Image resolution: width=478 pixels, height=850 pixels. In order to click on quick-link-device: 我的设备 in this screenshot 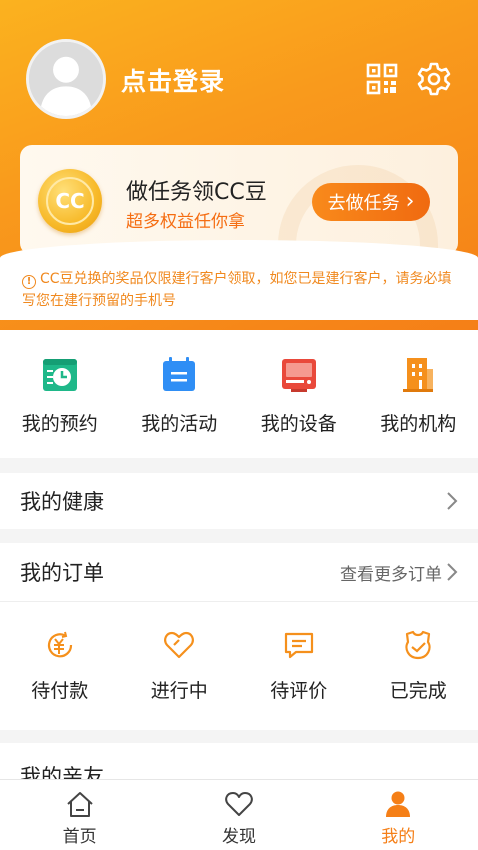, I will do `click(299, 395)`.